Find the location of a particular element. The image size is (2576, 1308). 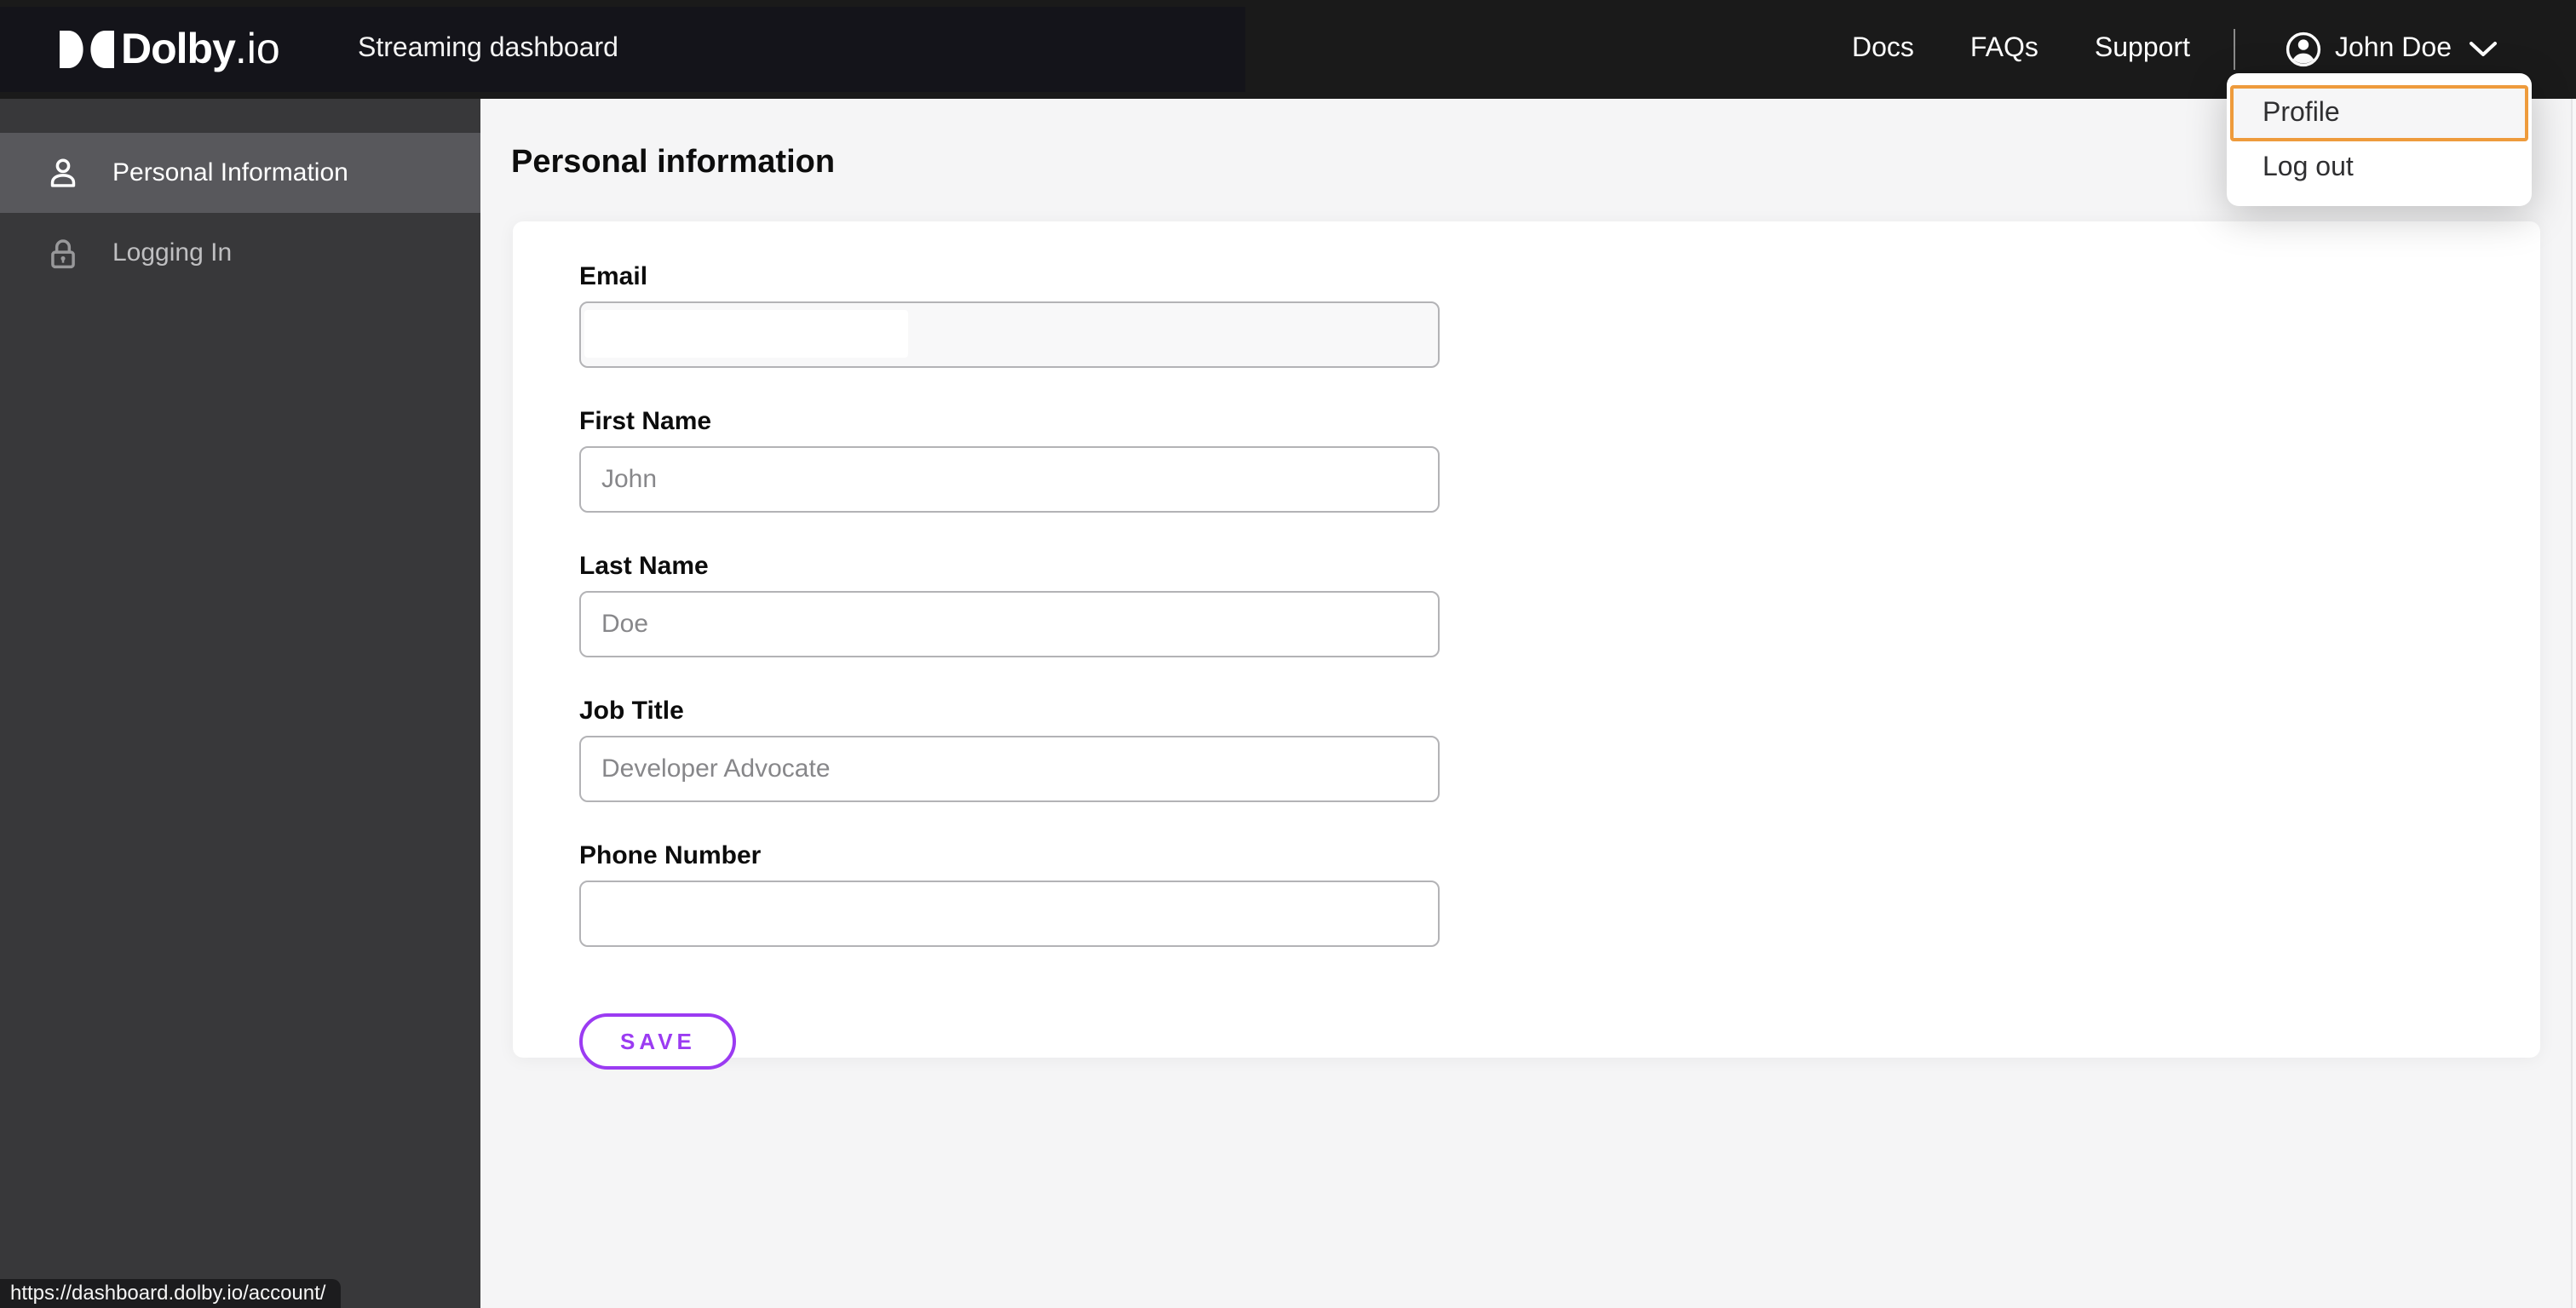

first-name-field-group: First Name is located at coordinates (1010, 460).